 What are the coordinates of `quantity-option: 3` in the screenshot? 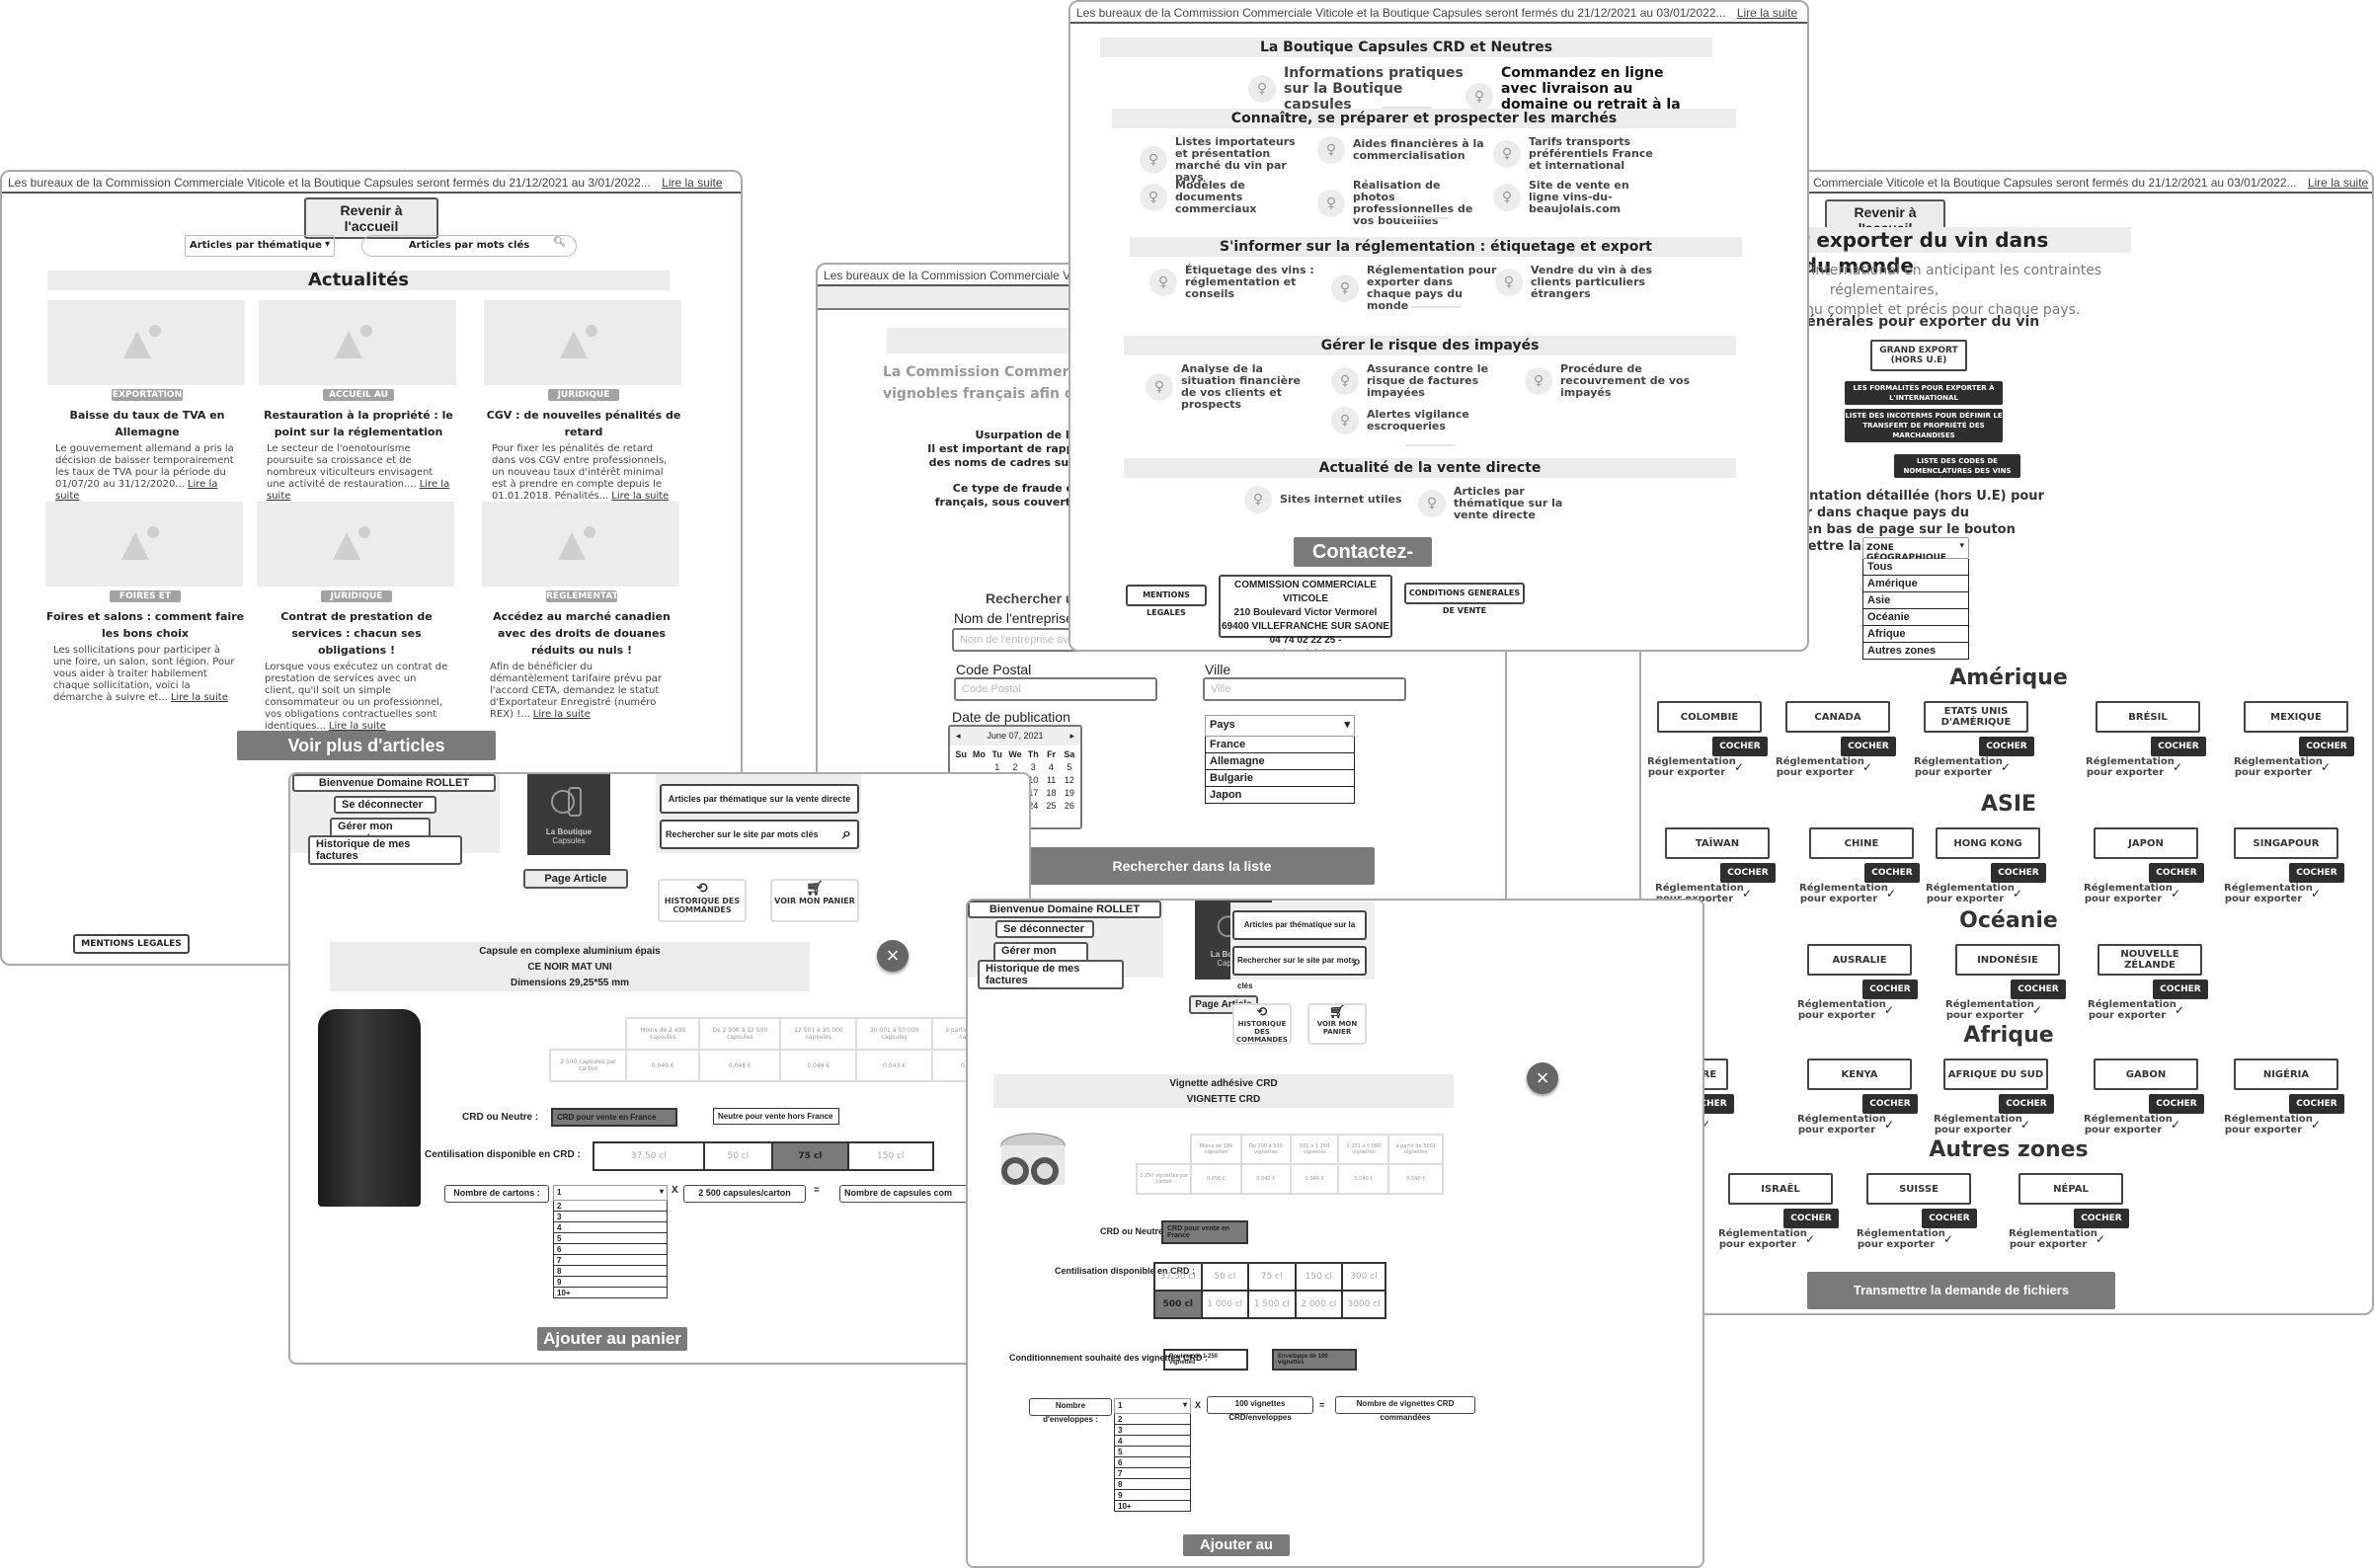 It's located at (610, 1217).